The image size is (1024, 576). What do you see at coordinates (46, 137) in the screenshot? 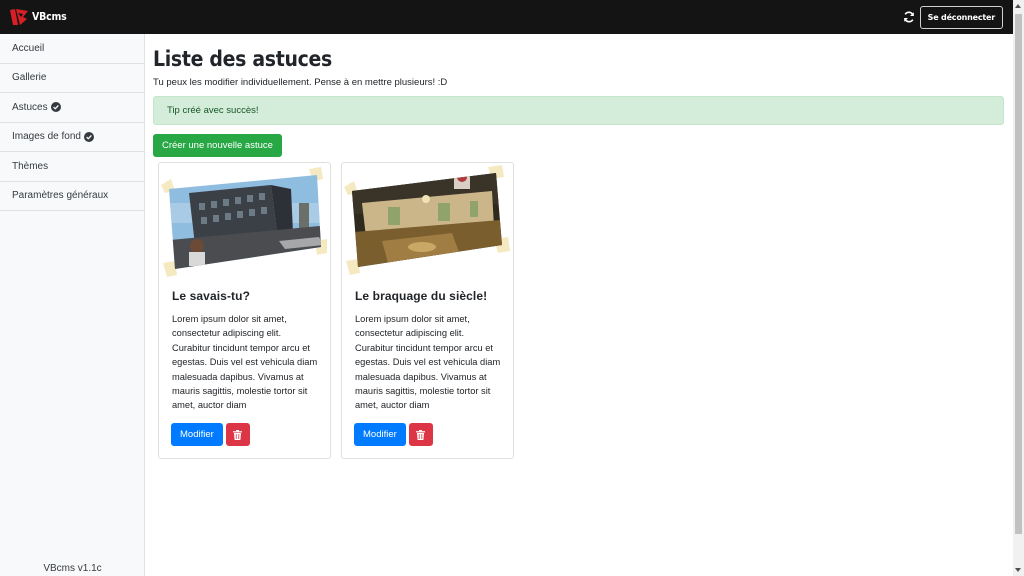
I see `sidebar-item-label: Images de fond` at bounding box center [46, 137].